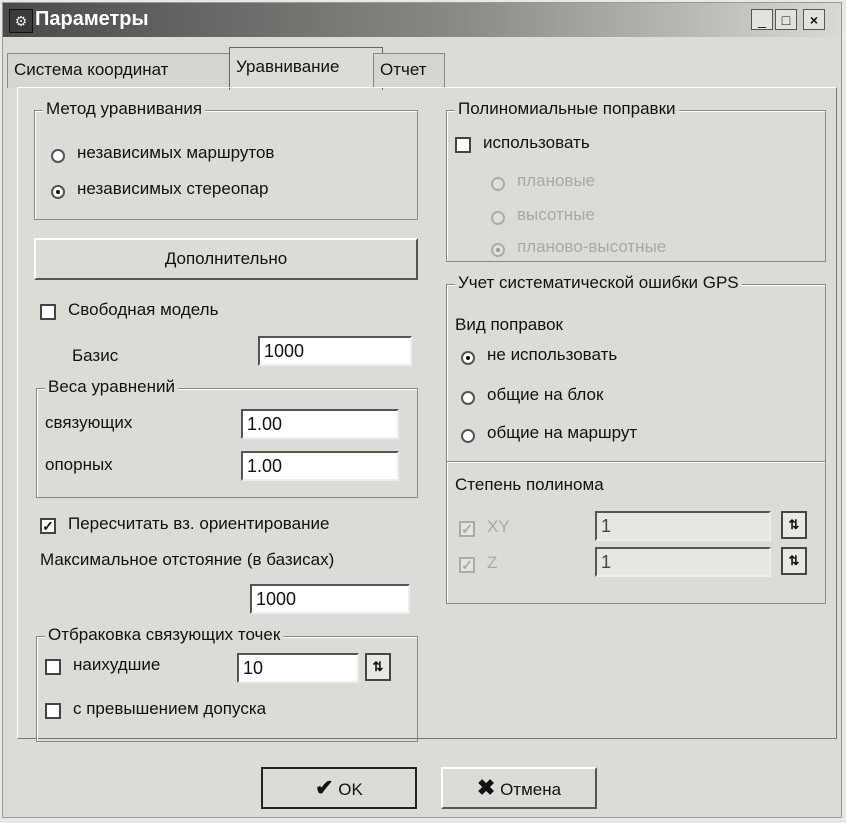 The image size is (846, 823). I want to click on tolerance-checkbox, so click(53, 711).